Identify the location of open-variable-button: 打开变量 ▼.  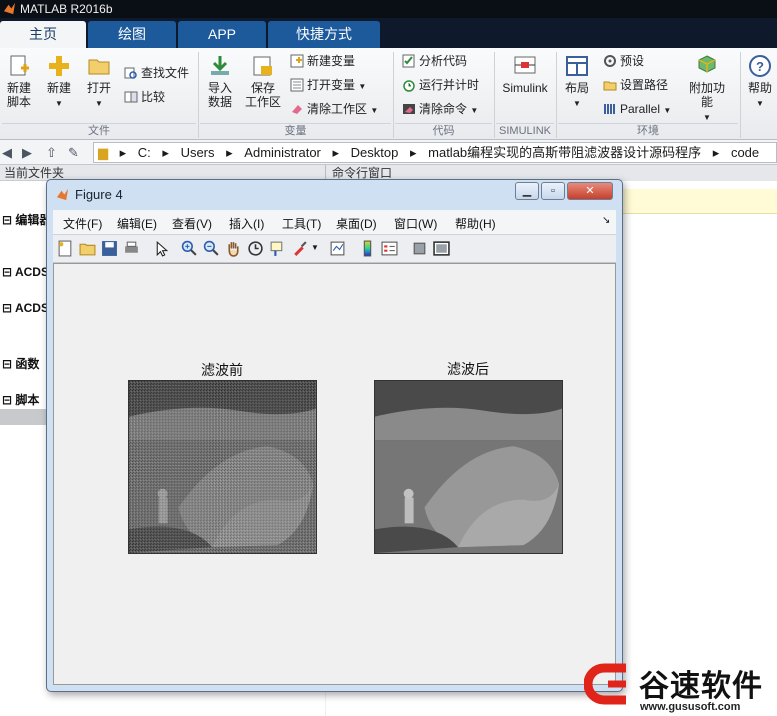
(328, 85).